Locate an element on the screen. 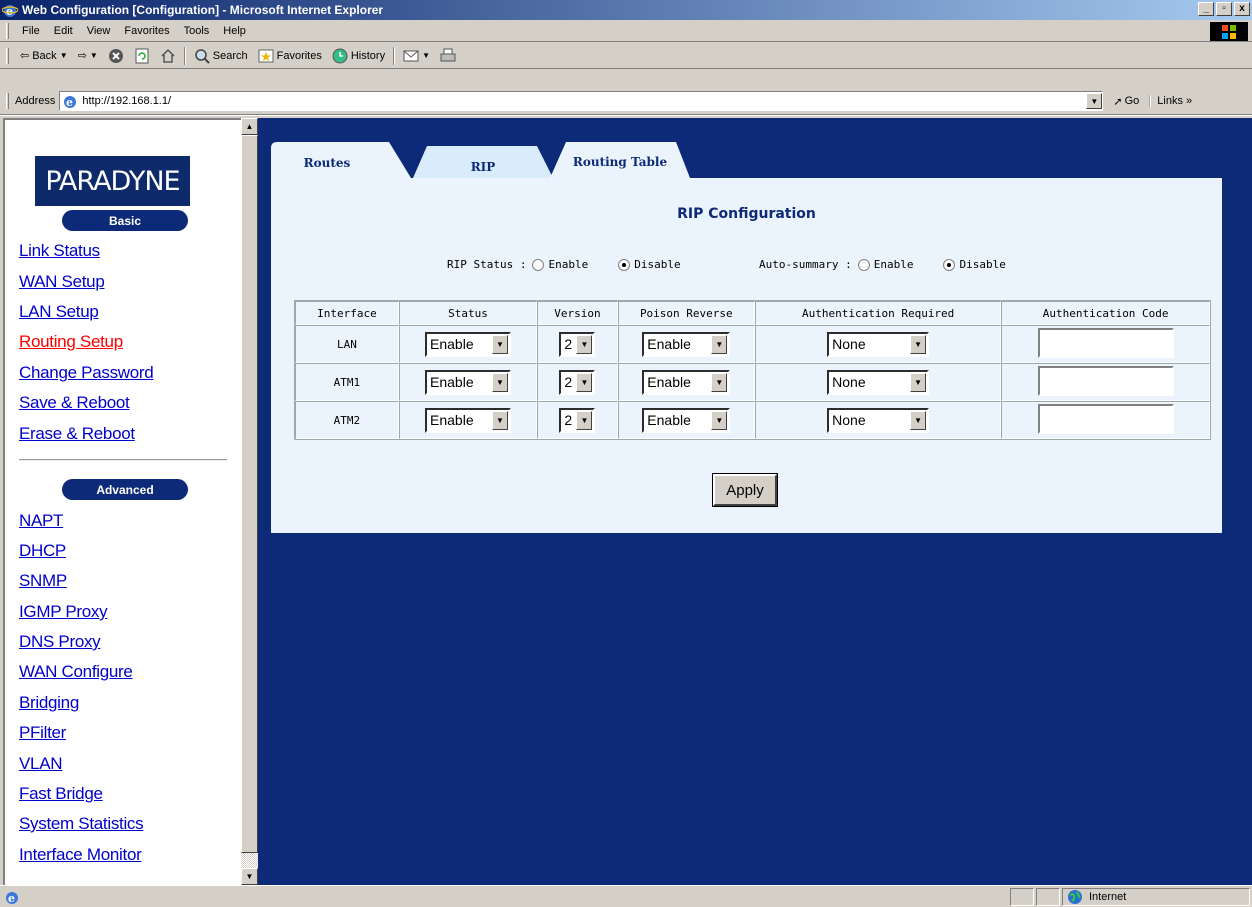  rip-status-enable-label: Enable is located at coordinates (568, 264).